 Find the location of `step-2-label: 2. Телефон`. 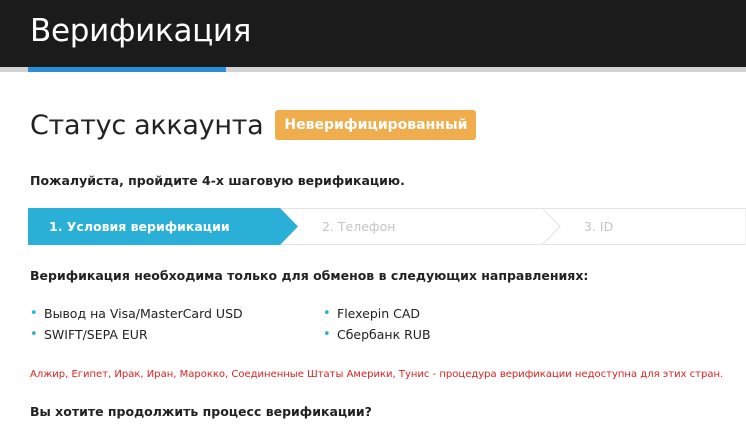

step-2-label: 2. Телефон is located at coordinates (358, 226).